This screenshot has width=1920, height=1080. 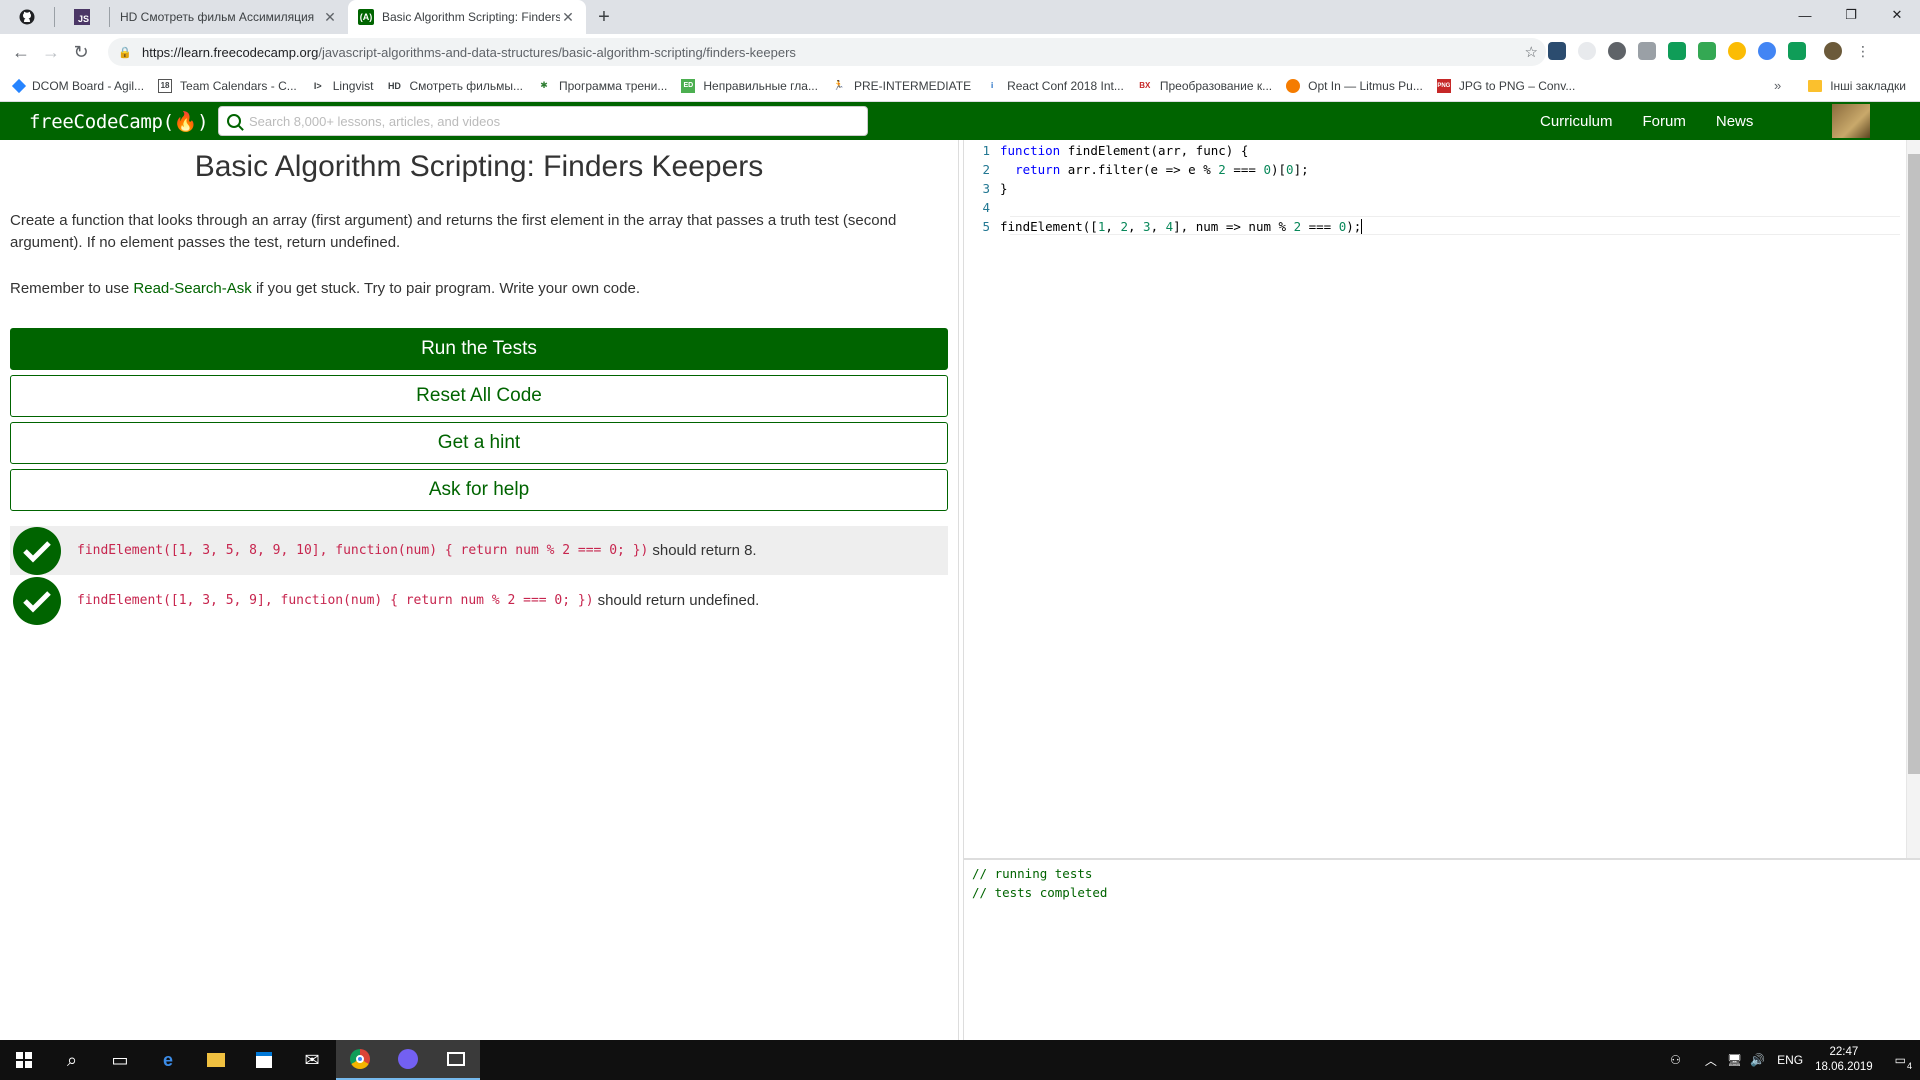 I want to click on tab-fcc: (A) Basic Algorithm Scripting: Finders ✕, so click(x=467, y=17).